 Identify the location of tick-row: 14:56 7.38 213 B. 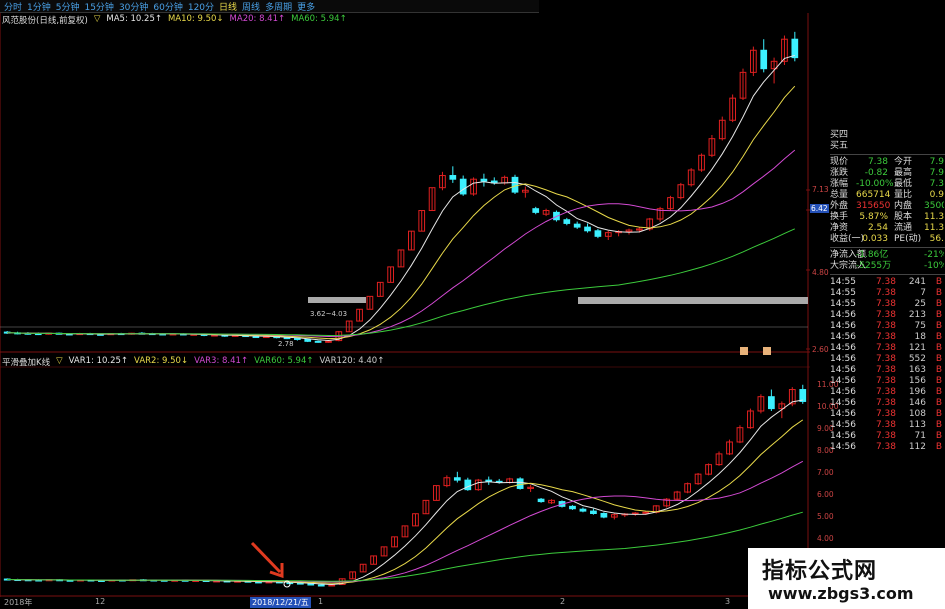
(887, 315).